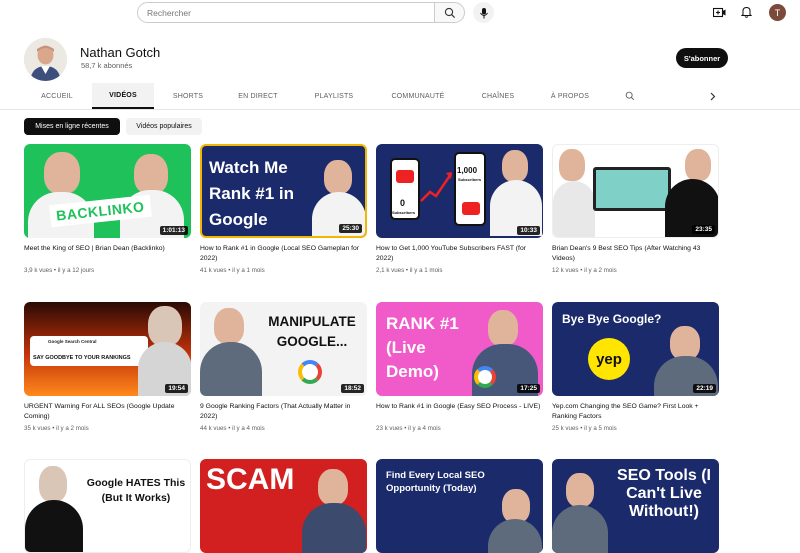 This screenshot has width=800, height=553. I want to click on channel-name: Nathan Gotch, so click(120, 52).